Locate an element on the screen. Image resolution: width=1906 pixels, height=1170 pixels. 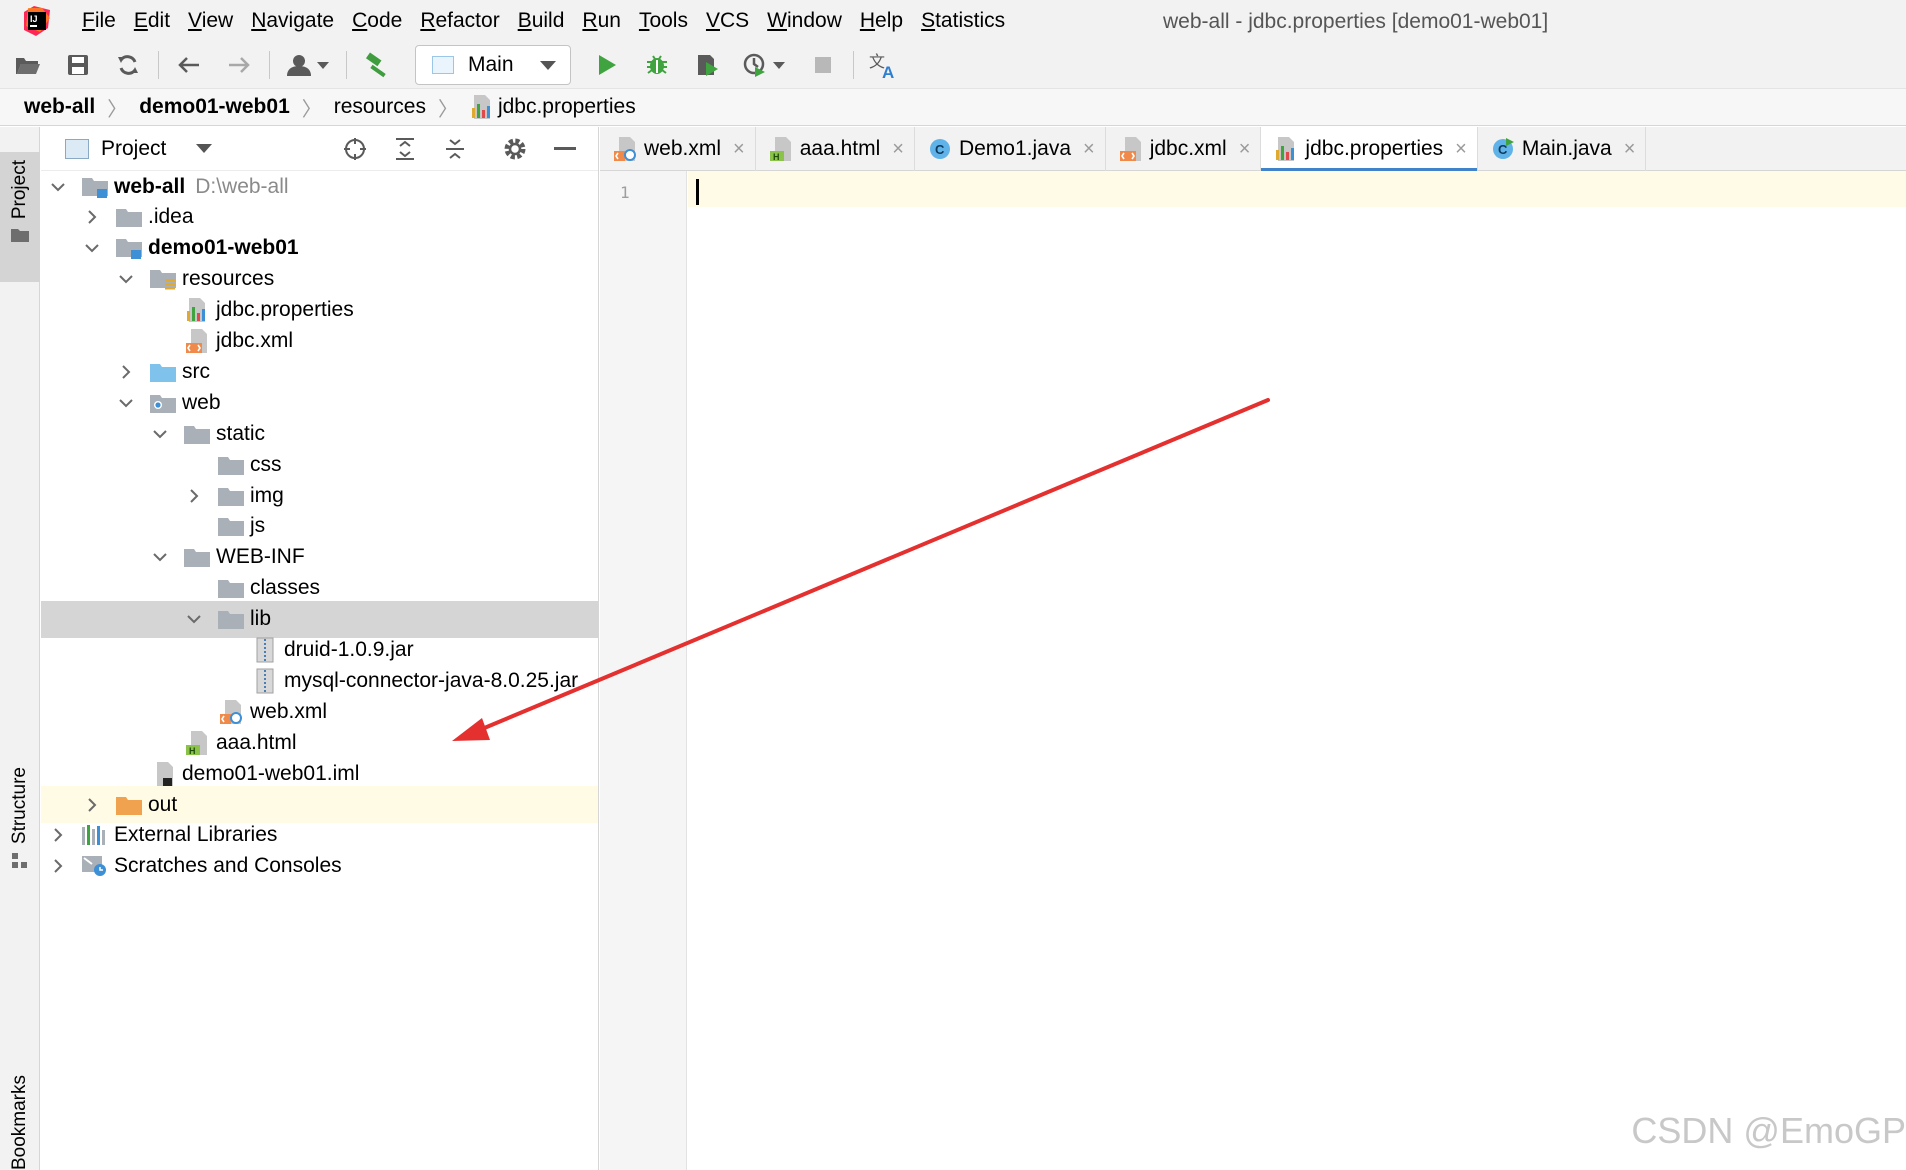
tree-node-label: demo01-web01 is located at coordinates (223, 248).